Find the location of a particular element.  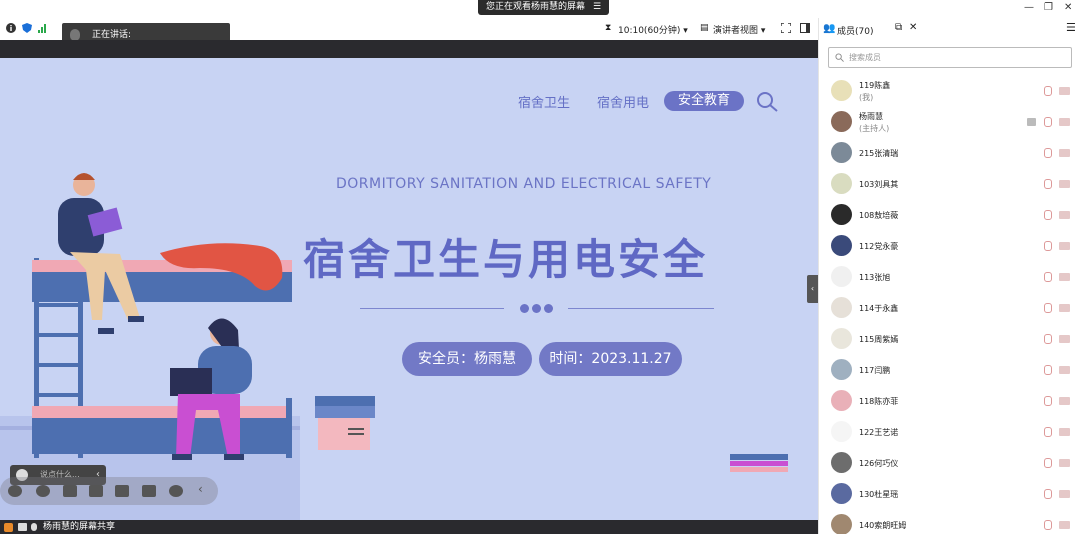

member-row: 103刘具其 is located at coordinates (949, 184).